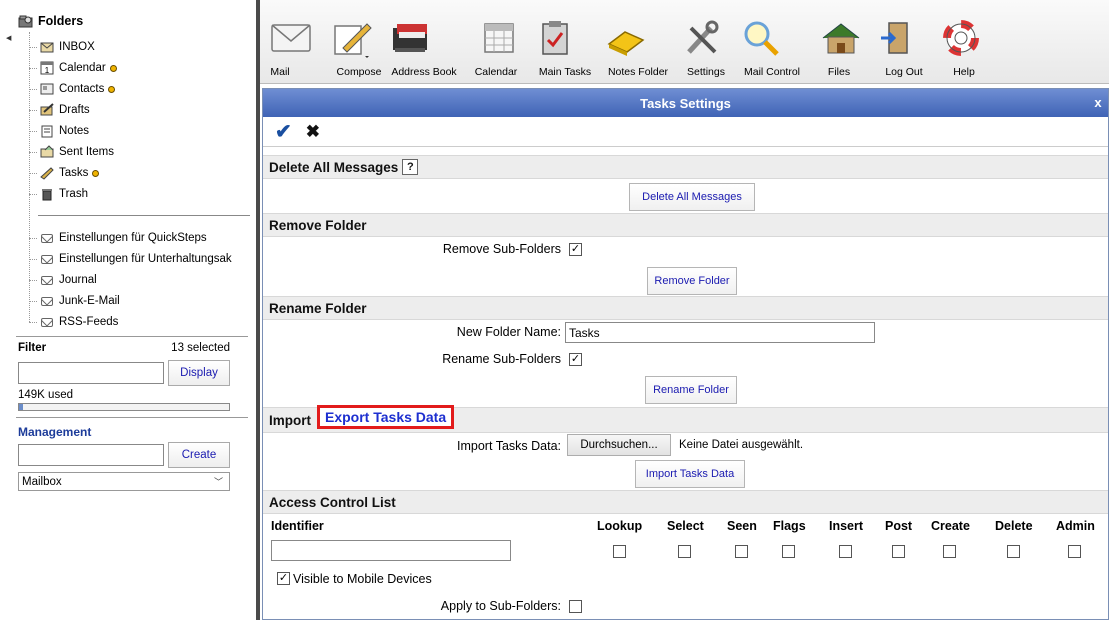  What do you see at coordinates (258, 310) in the screenshot?
I see `pane-splitter` at bounding box center [258, 310].